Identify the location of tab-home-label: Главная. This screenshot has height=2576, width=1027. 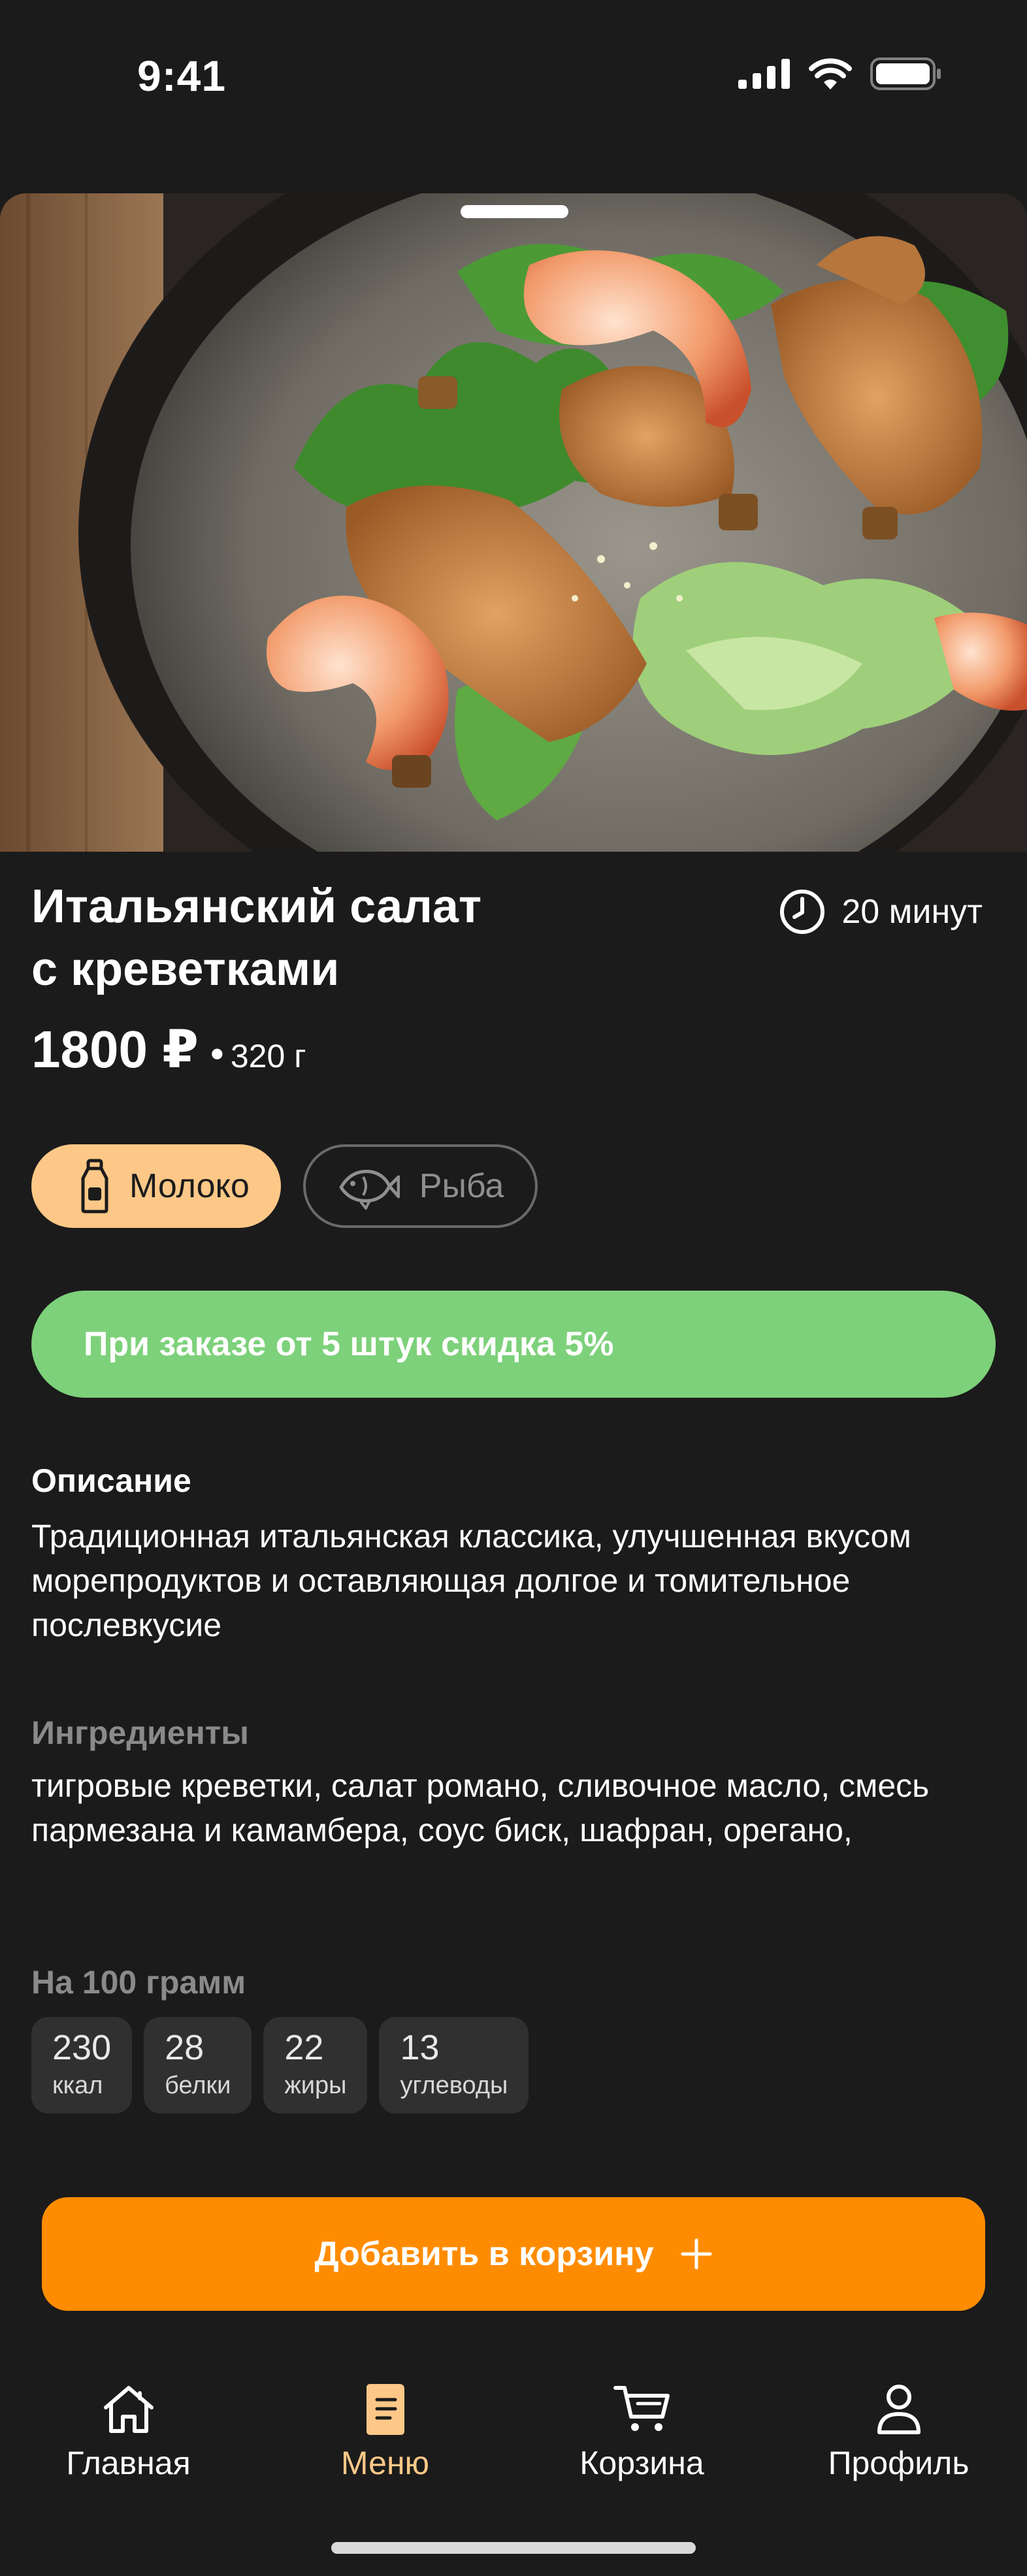
(128, 2463).